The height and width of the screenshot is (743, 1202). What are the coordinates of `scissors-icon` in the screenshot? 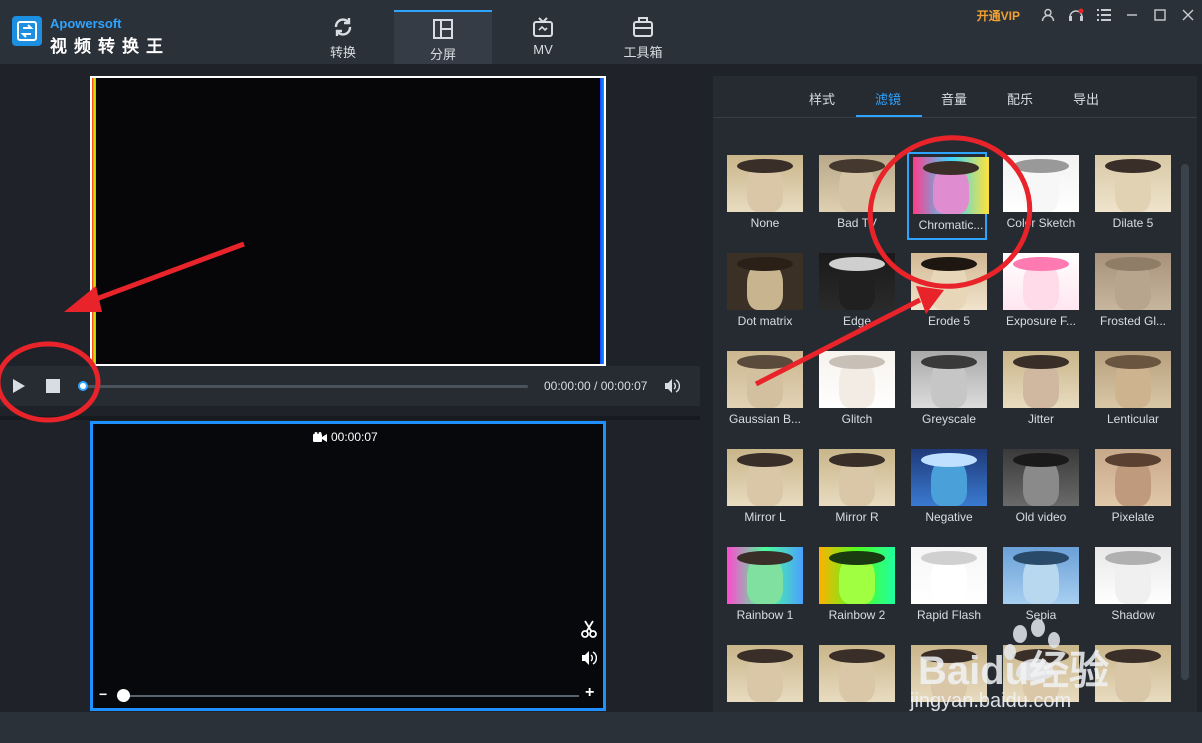 It's located at (589, 629).